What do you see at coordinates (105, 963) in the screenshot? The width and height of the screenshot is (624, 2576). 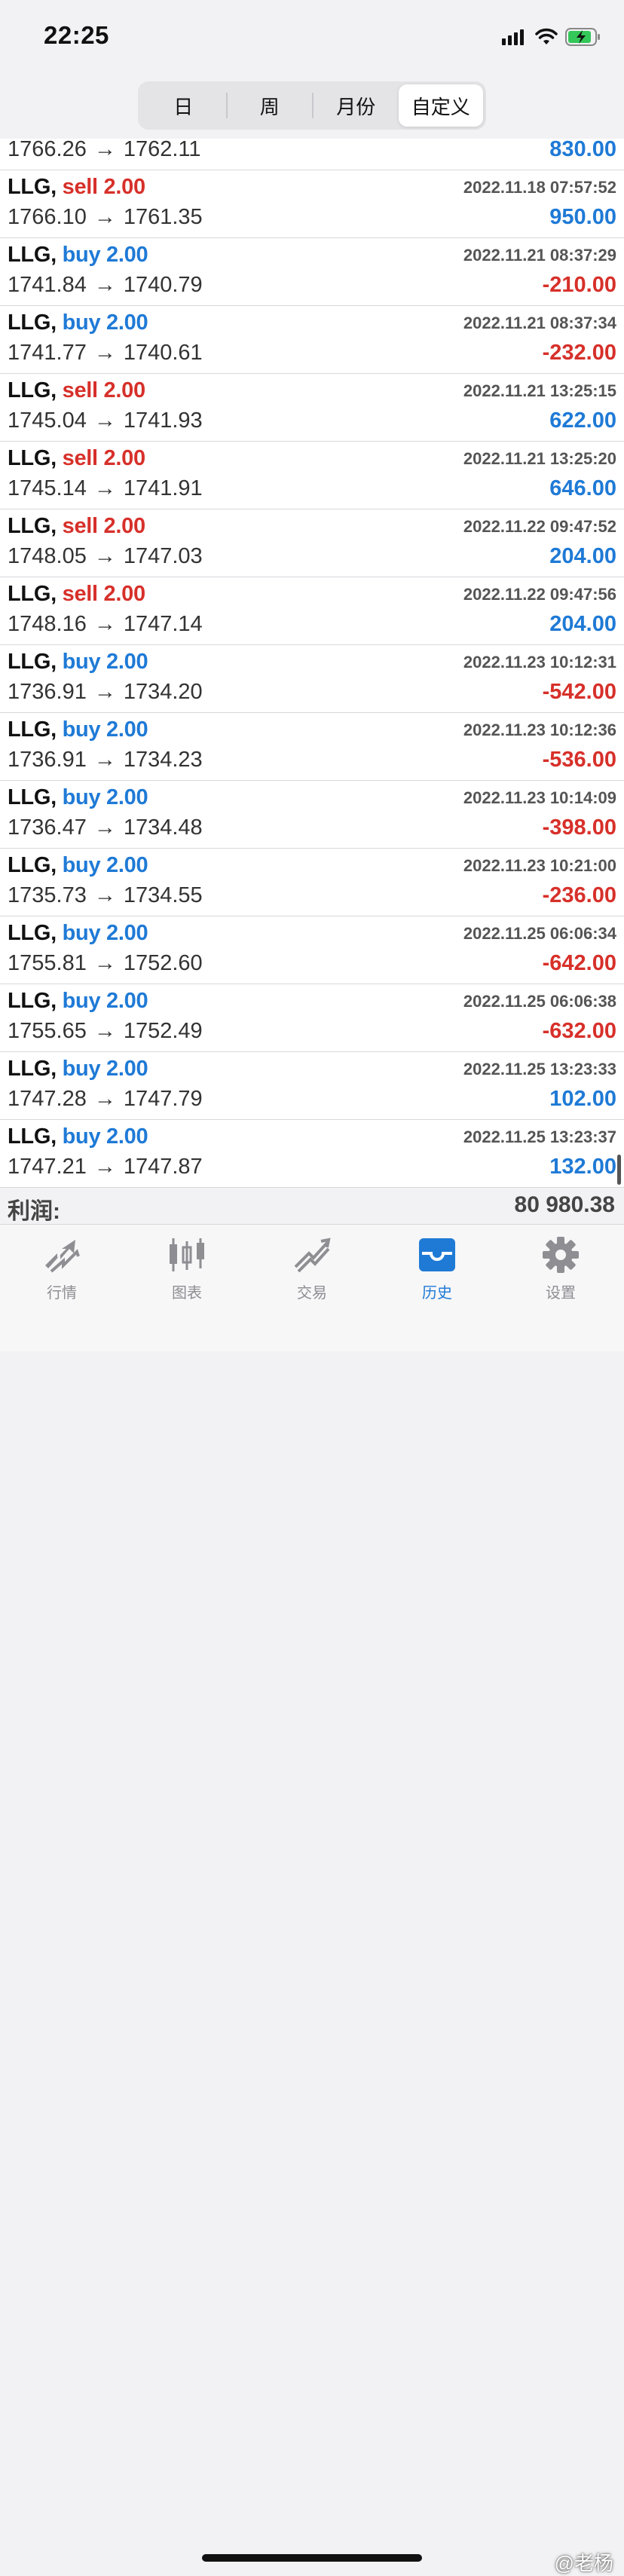 I see `price-range: 1755.81 → 1752.60` at bounding box center [105, 963].